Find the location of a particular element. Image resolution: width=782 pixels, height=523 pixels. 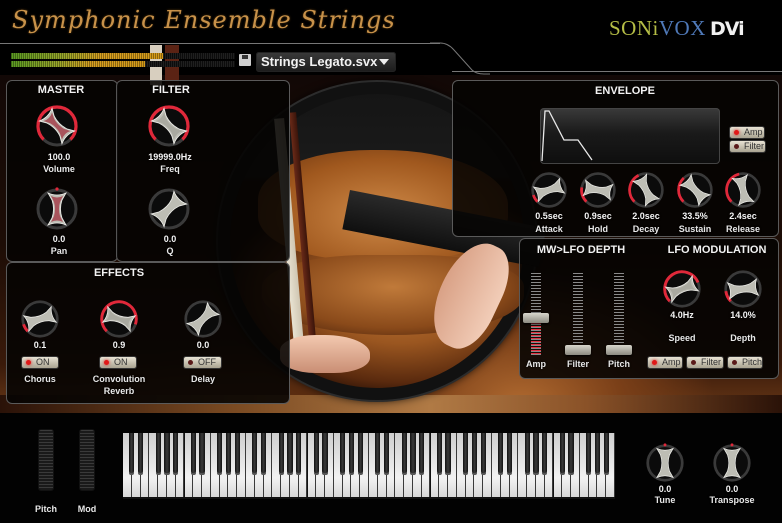

mw-amp-slider-handle is located at coordinates (536, 317).